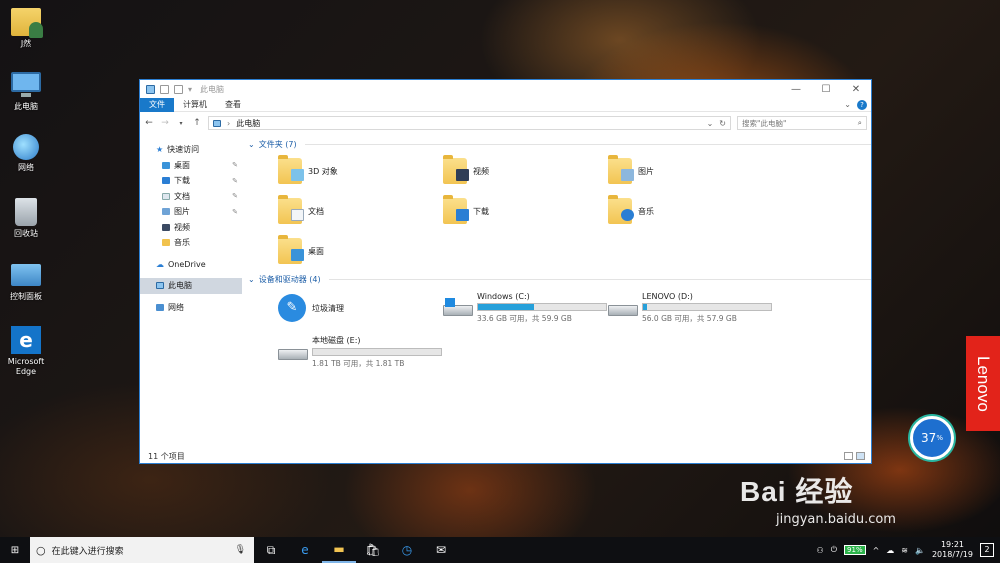 The image size is (1000, 563). What do you see at coordinates (191, 228) in the screenshot?
I see `nav-item-videos: 视频` at bounding box center [191, 228].